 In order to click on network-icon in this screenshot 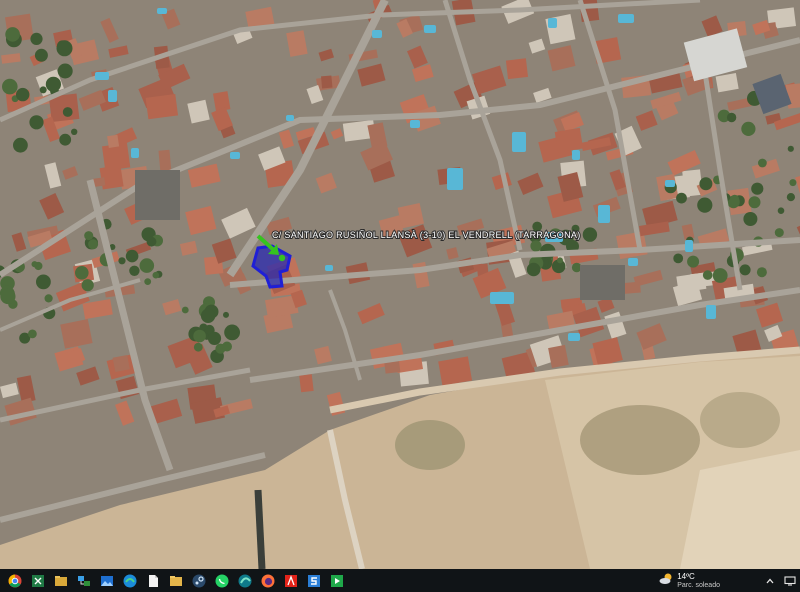, I will do `click(84, 581)`.